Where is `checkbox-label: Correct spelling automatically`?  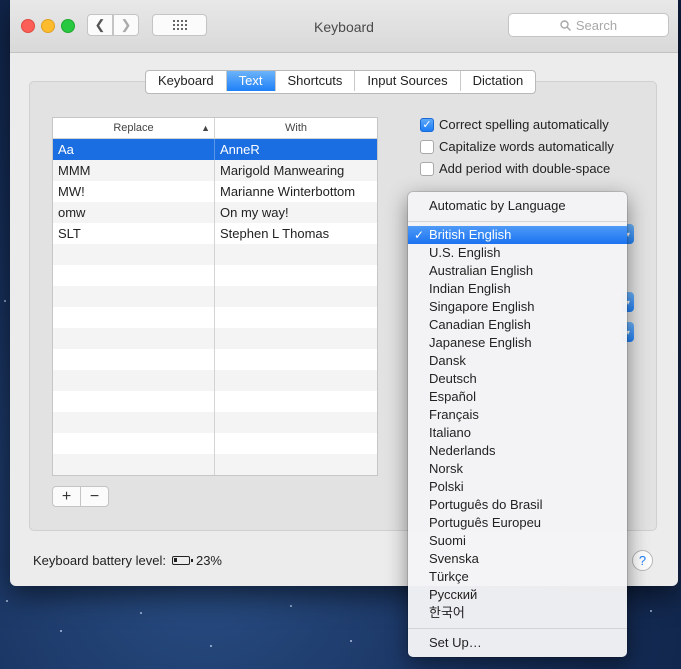
checkbox-label: Correct spelling automatically is located at coordinates (524, 124).